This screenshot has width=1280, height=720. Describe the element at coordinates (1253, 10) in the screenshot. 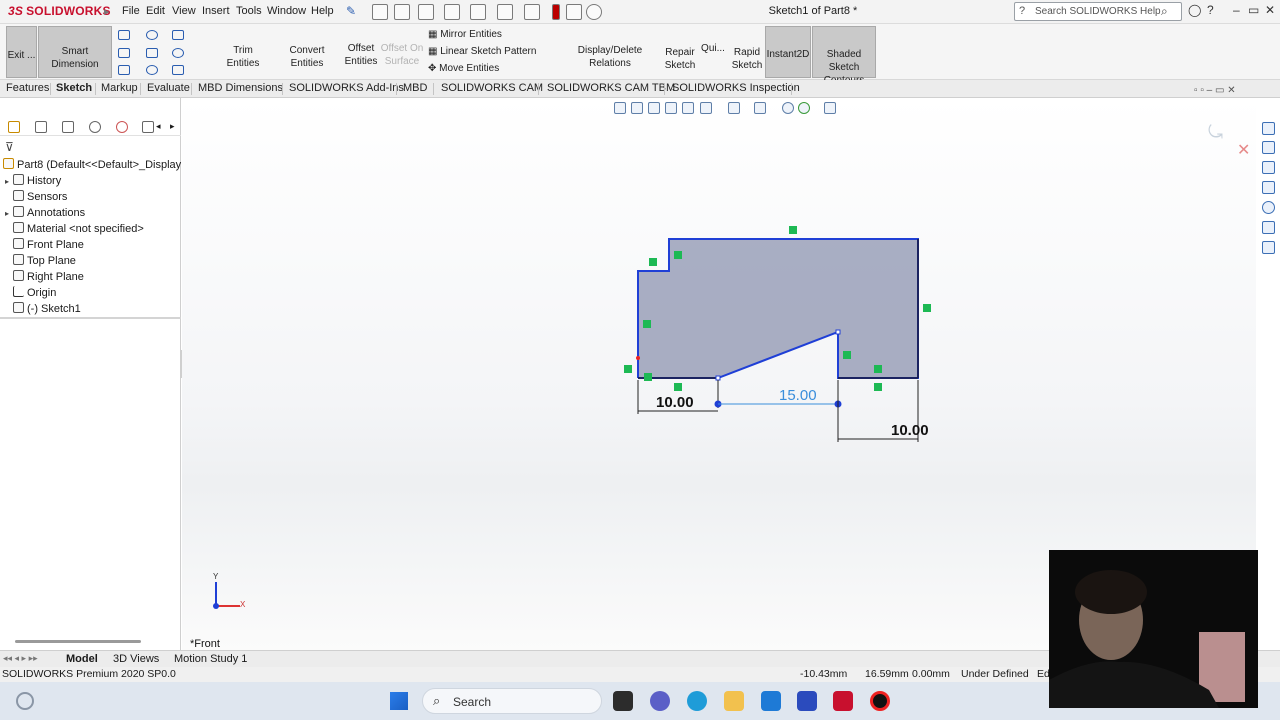

I see `restore-icon: ▭` at that location.